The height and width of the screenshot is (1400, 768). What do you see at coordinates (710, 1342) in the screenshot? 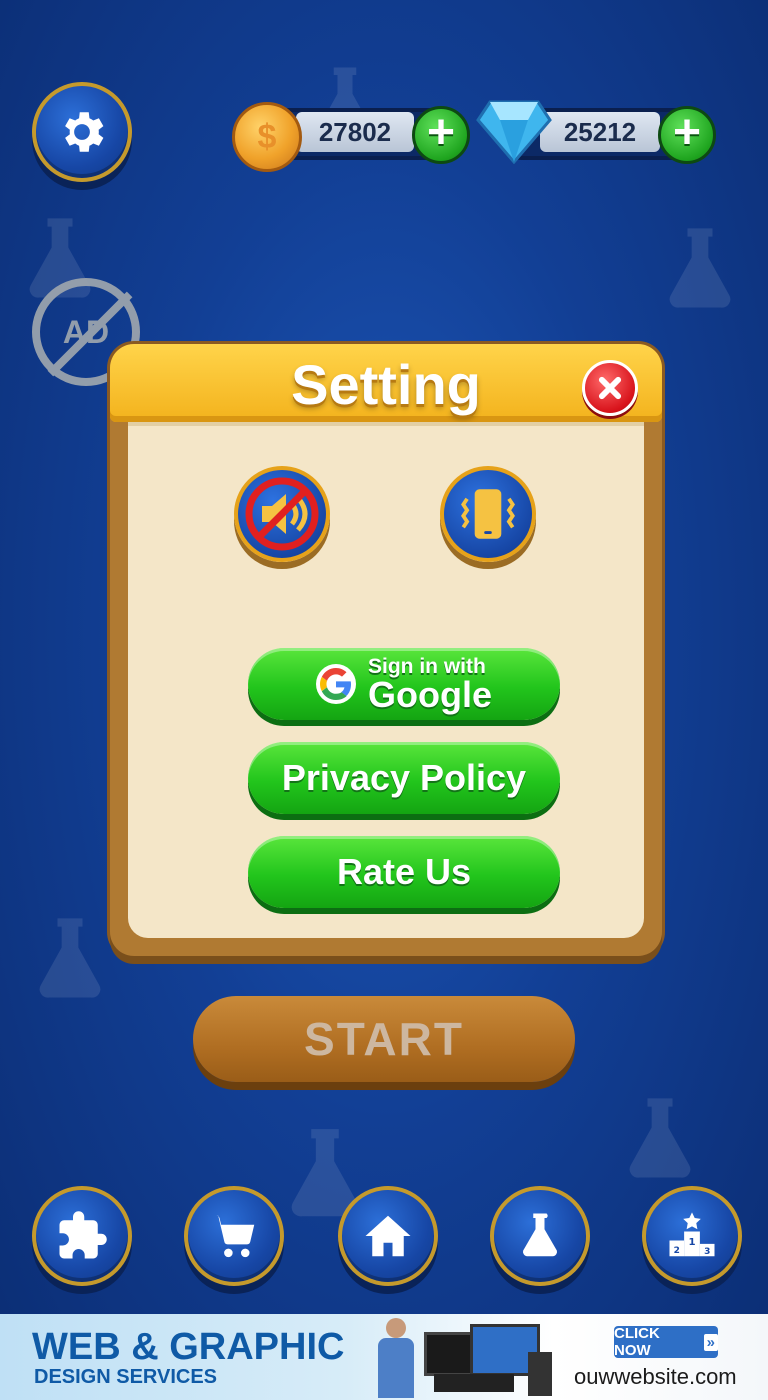
I see `double-chevron-icon: »` at bounding box center [710, 1342].